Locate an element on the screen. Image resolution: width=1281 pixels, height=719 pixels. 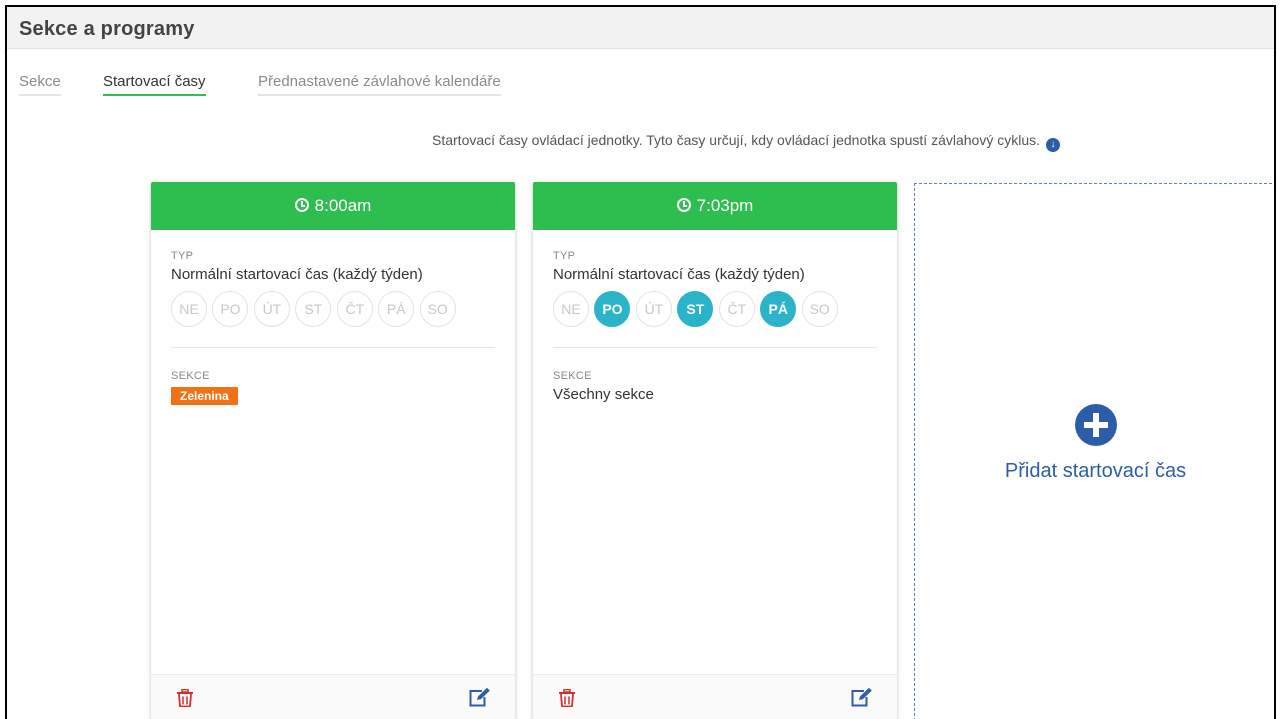
arrow-down-circle-icon: ↓ is located at coordinates (1053, 145).